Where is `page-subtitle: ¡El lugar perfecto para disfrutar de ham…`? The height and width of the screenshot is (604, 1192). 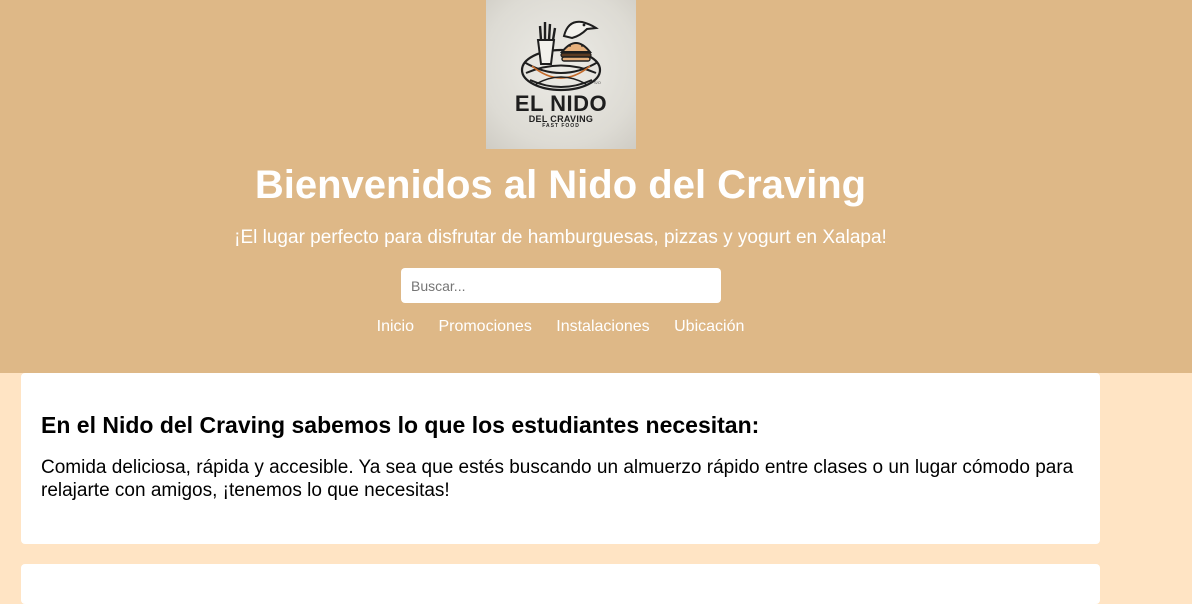
page-subtitle: ¡El lugar perfecto para disfrutar de ham… is located at coordinates (560, 237).